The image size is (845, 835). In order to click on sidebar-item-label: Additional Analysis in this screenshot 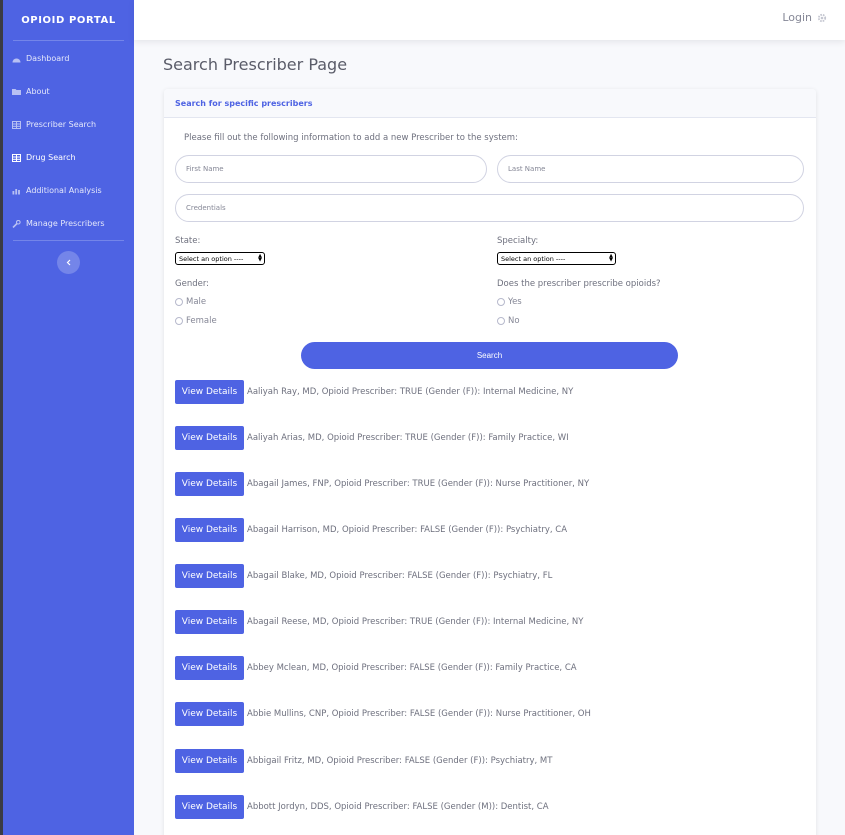, I will do `click(64, 190)`.